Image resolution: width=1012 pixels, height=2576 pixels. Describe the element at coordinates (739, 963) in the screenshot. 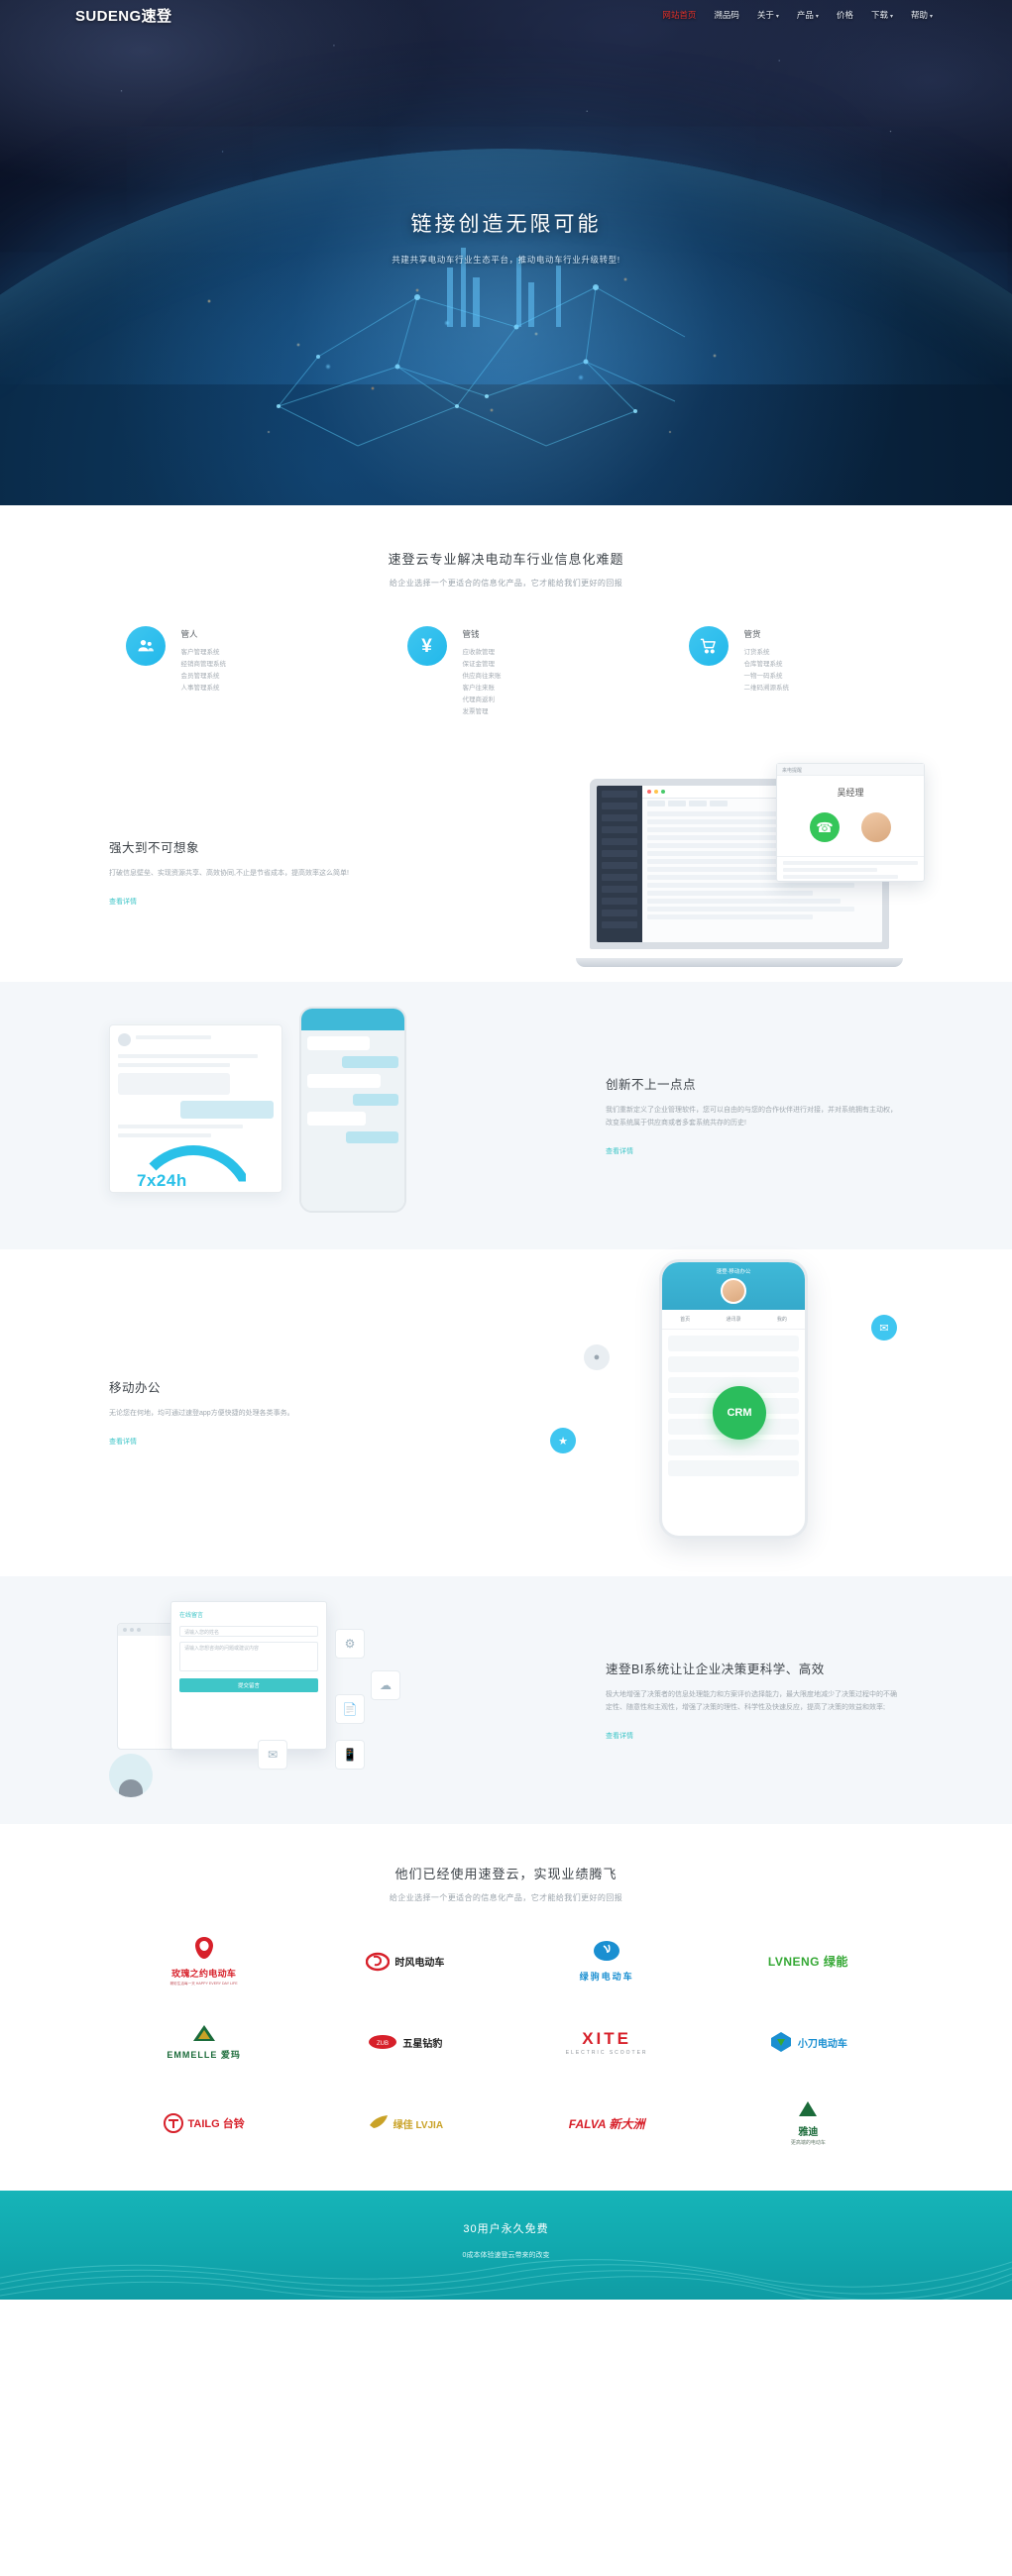

I see `laptop-base` at that location.